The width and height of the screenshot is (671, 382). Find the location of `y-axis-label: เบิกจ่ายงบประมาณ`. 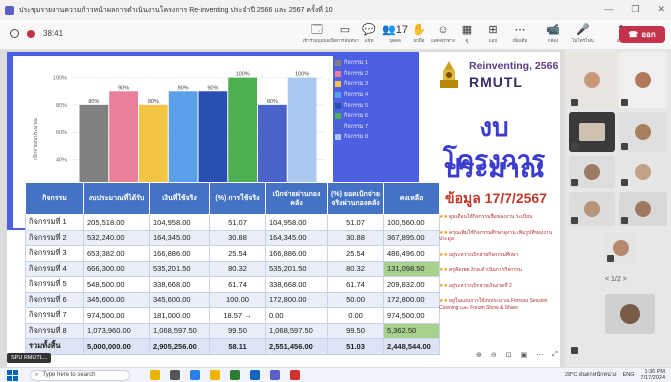

y-axis-label: เบิกจ่ายงบประมาณ is located at coordinates (35, 139).